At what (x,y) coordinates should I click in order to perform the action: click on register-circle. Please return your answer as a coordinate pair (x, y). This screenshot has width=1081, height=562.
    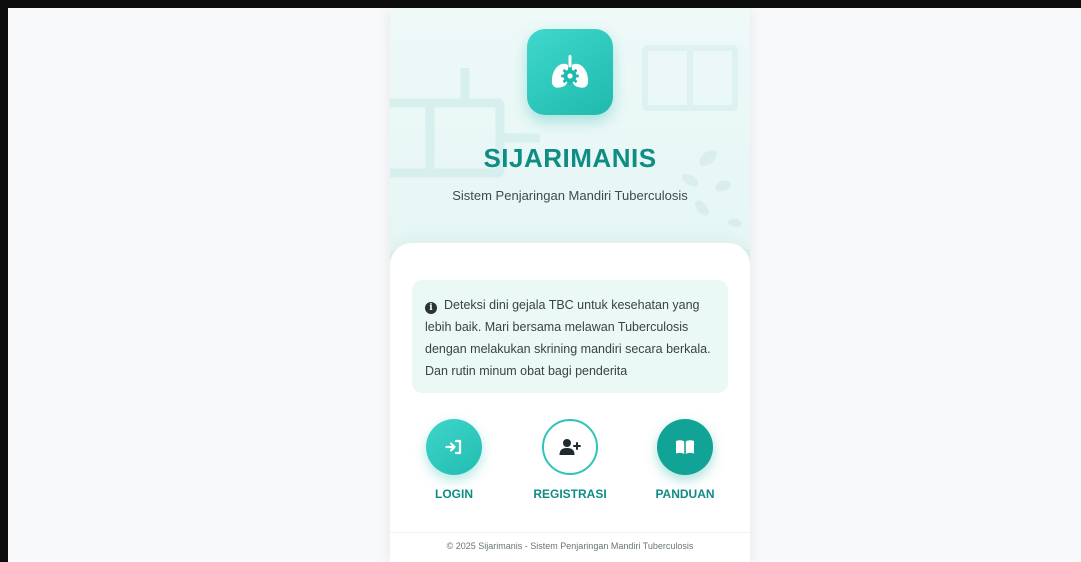
    Looking at the image, I should click on (570, 447).